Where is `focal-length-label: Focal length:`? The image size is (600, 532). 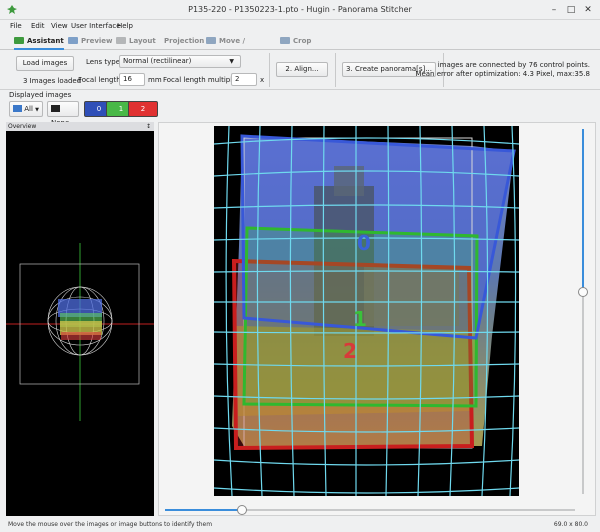 focal-length-label: Focal length: is located at coordinates (101, 80).